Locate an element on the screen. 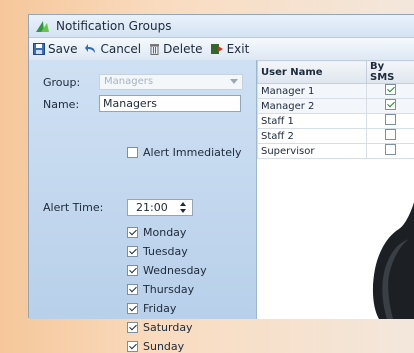  user-name-cell: Staff 2 is located at coordinates (312, 136).